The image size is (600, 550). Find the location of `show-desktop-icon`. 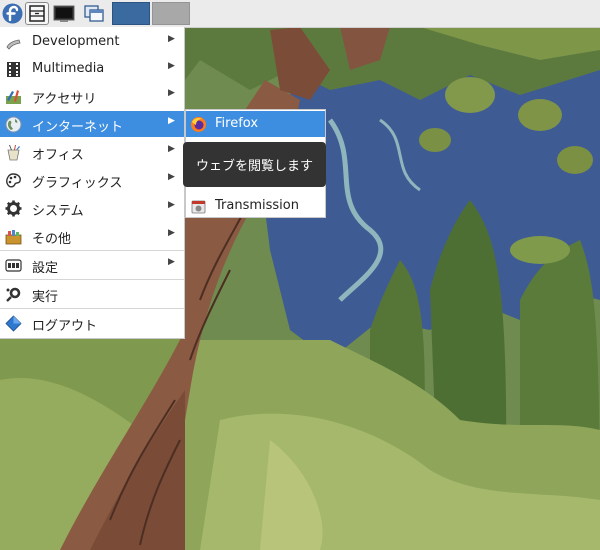

show-desktop-icon is located at coordinates (37, 13).